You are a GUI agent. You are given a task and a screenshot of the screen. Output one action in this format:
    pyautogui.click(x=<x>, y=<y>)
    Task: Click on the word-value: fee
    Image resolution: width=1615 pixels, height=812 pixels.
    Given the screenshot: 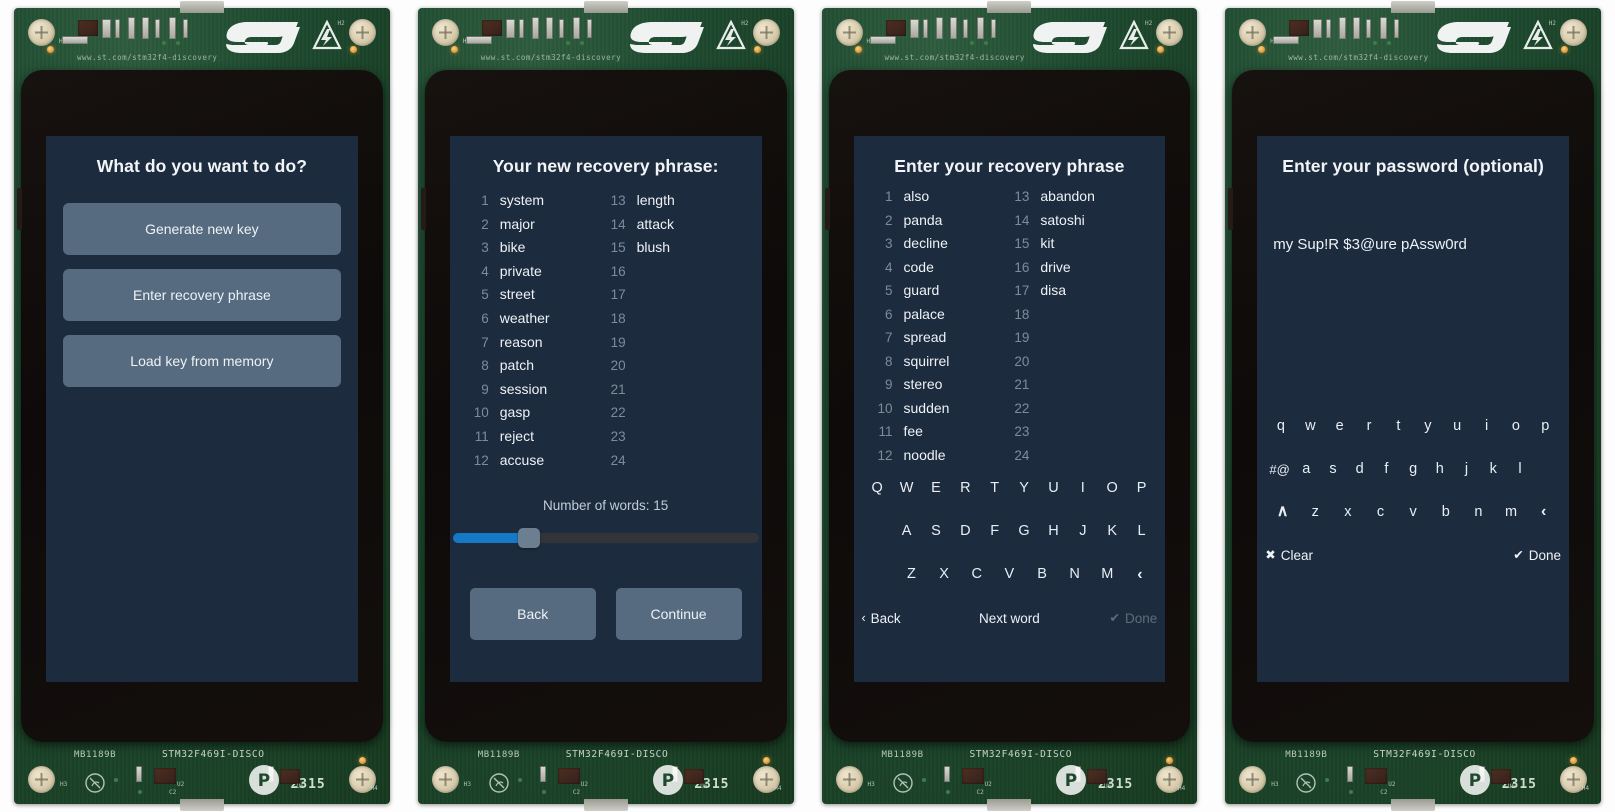 What is the action you would take?
    pyautogui.click(x=957, y=431)
    